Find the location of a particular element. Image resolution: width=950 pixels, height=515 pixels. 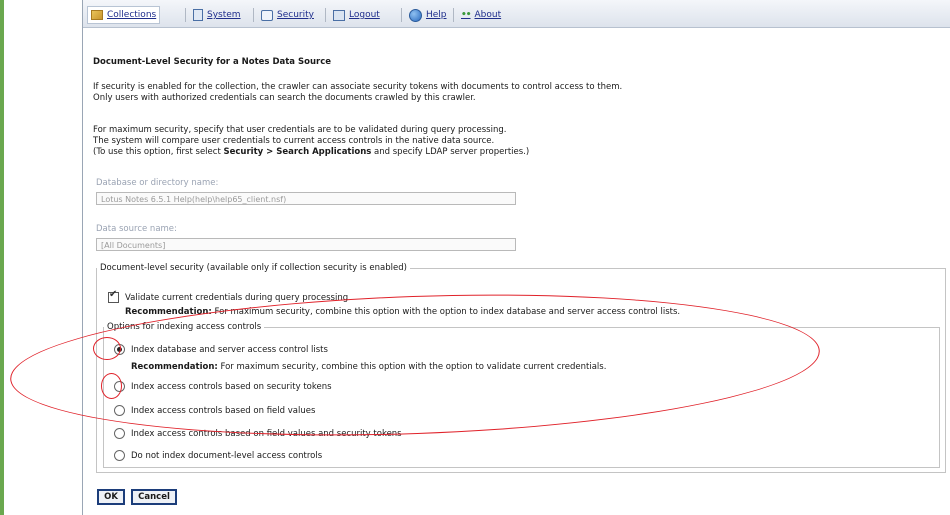

about-icon: •• is located at coordinates (466, 15).